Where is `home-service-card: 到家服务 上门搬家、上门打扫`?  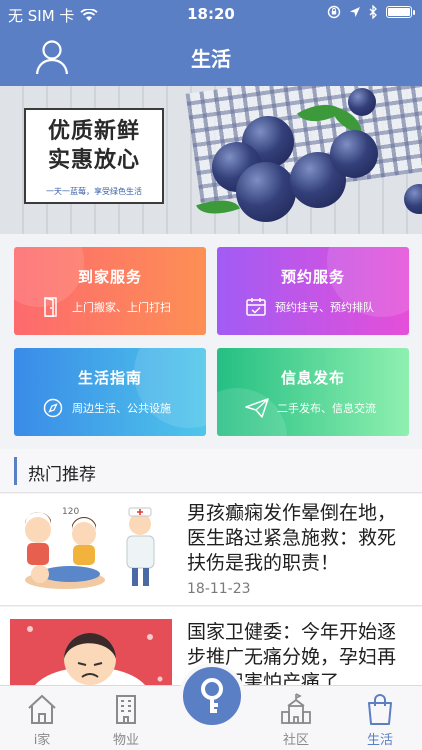
home-service-card: 到家服务 上门搬家、上门打扫 is located at coordinates (110, 291).